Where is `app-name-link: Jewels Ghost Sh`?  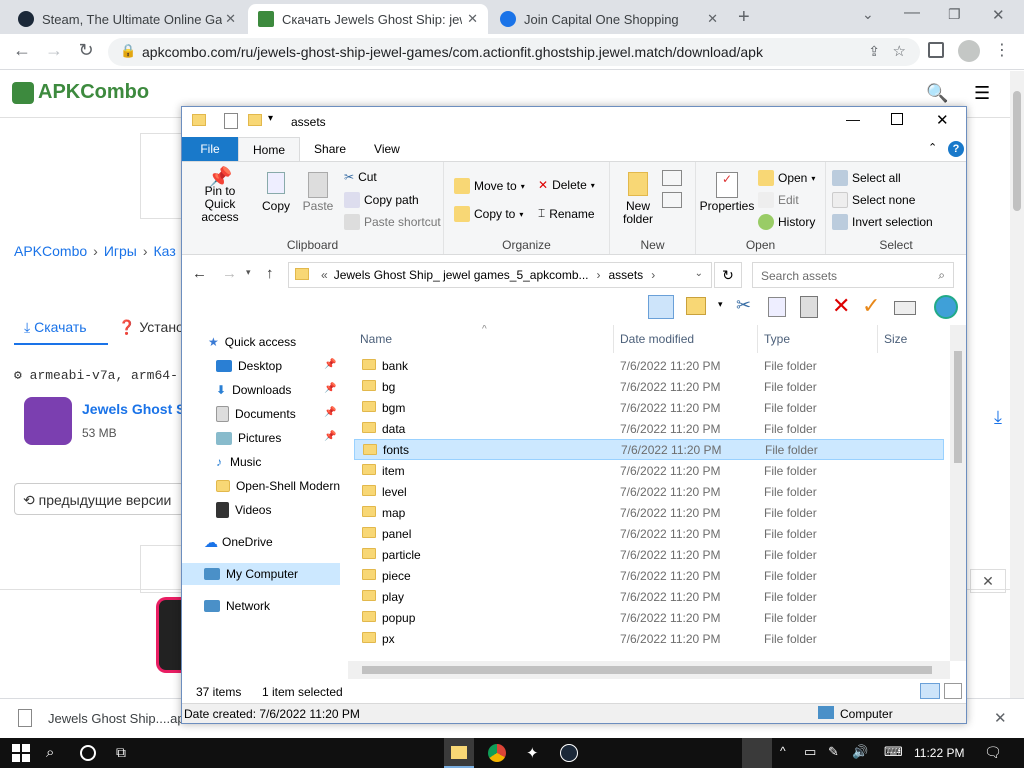
app-name-link: Jewels Ghost Sh is located at coordinates (138, 409).